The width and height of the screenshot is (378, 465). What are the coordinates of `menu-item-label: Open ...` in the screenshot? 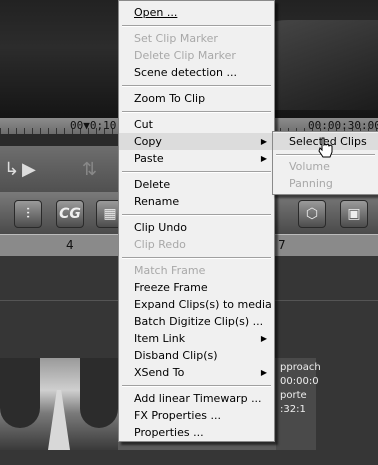 It's located at (156, 12).